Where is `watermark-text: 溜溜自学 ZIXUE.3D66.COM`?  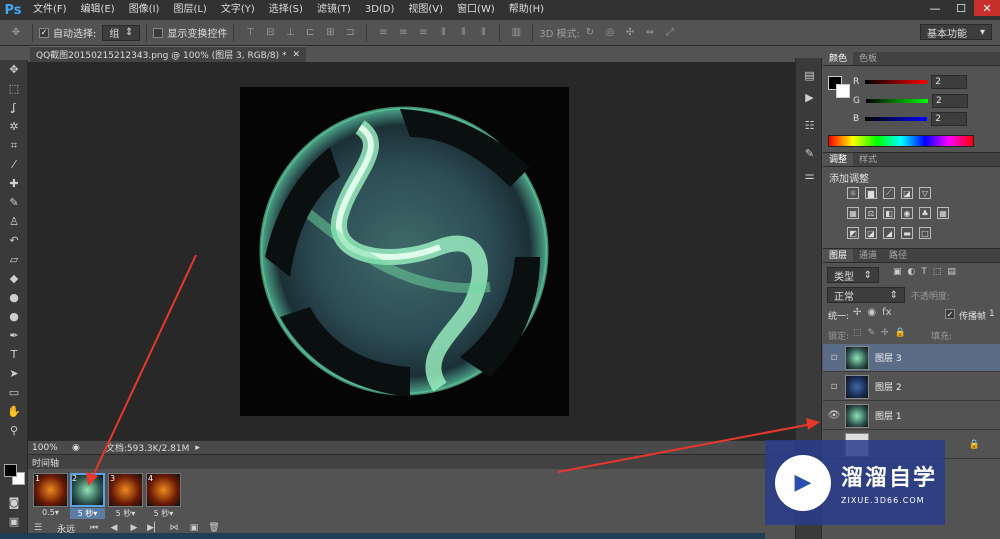
watermark-text: 溜溜自学 ZIXUE.3D66.COM is located at coordinates (889, 482).